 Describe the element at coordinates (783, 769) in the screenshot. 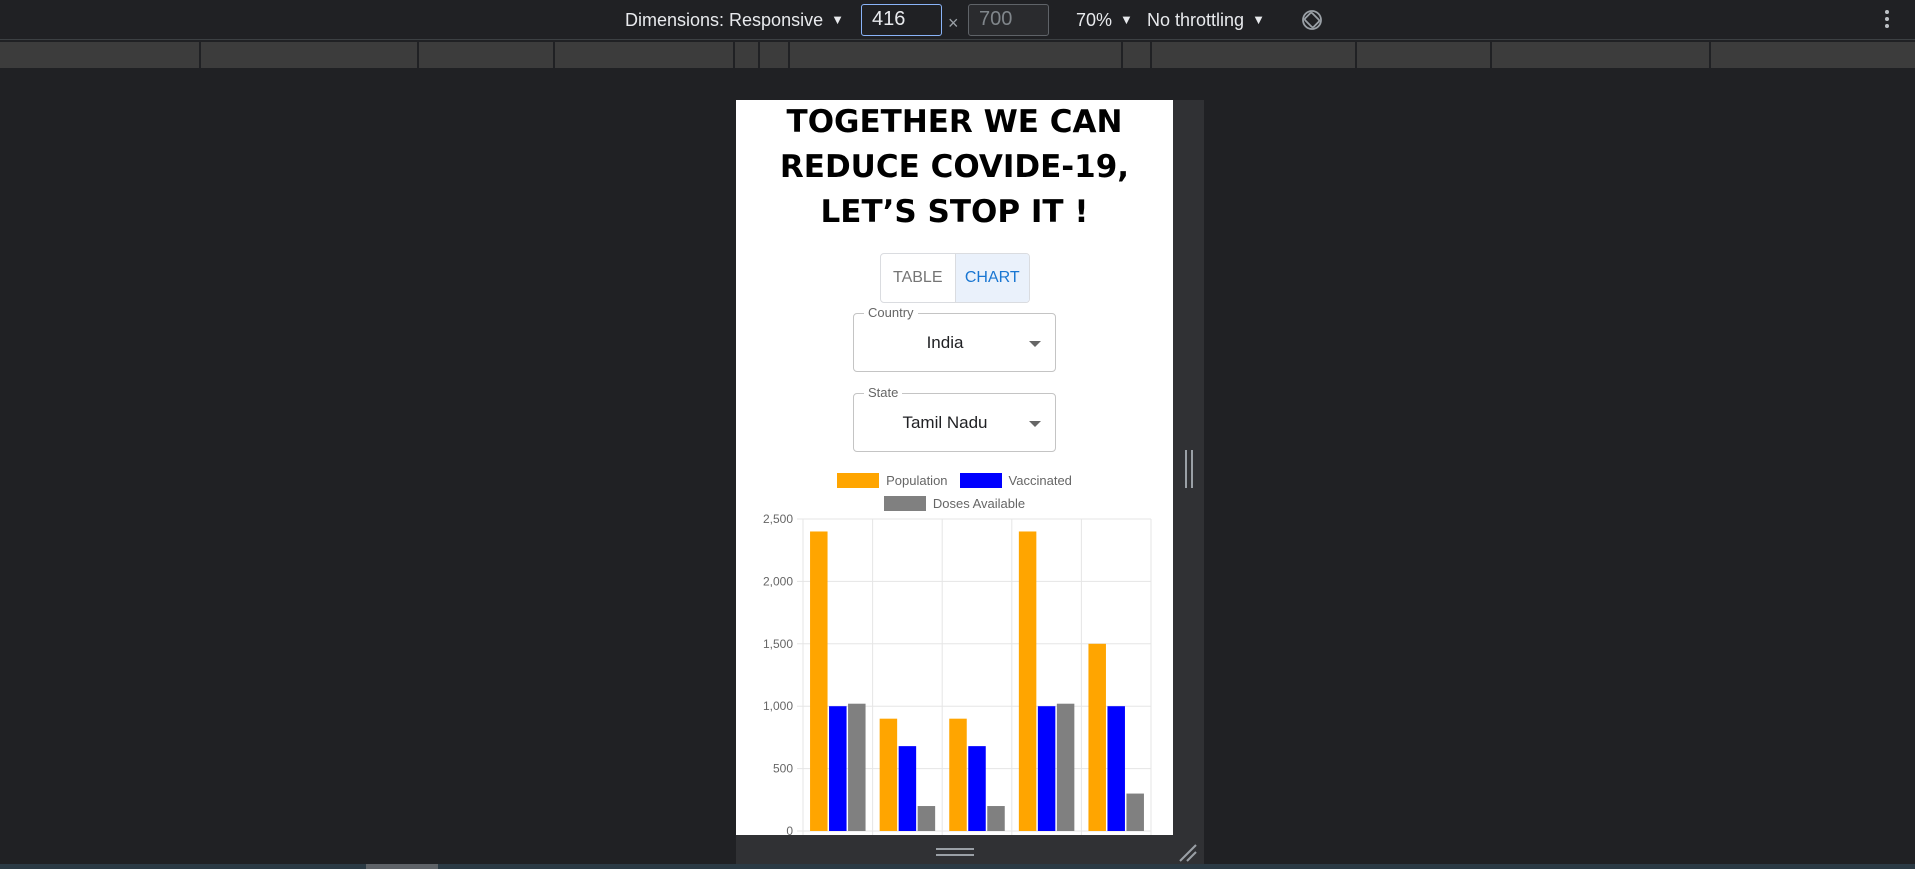

I see `y-tick-label: 500` at that location.